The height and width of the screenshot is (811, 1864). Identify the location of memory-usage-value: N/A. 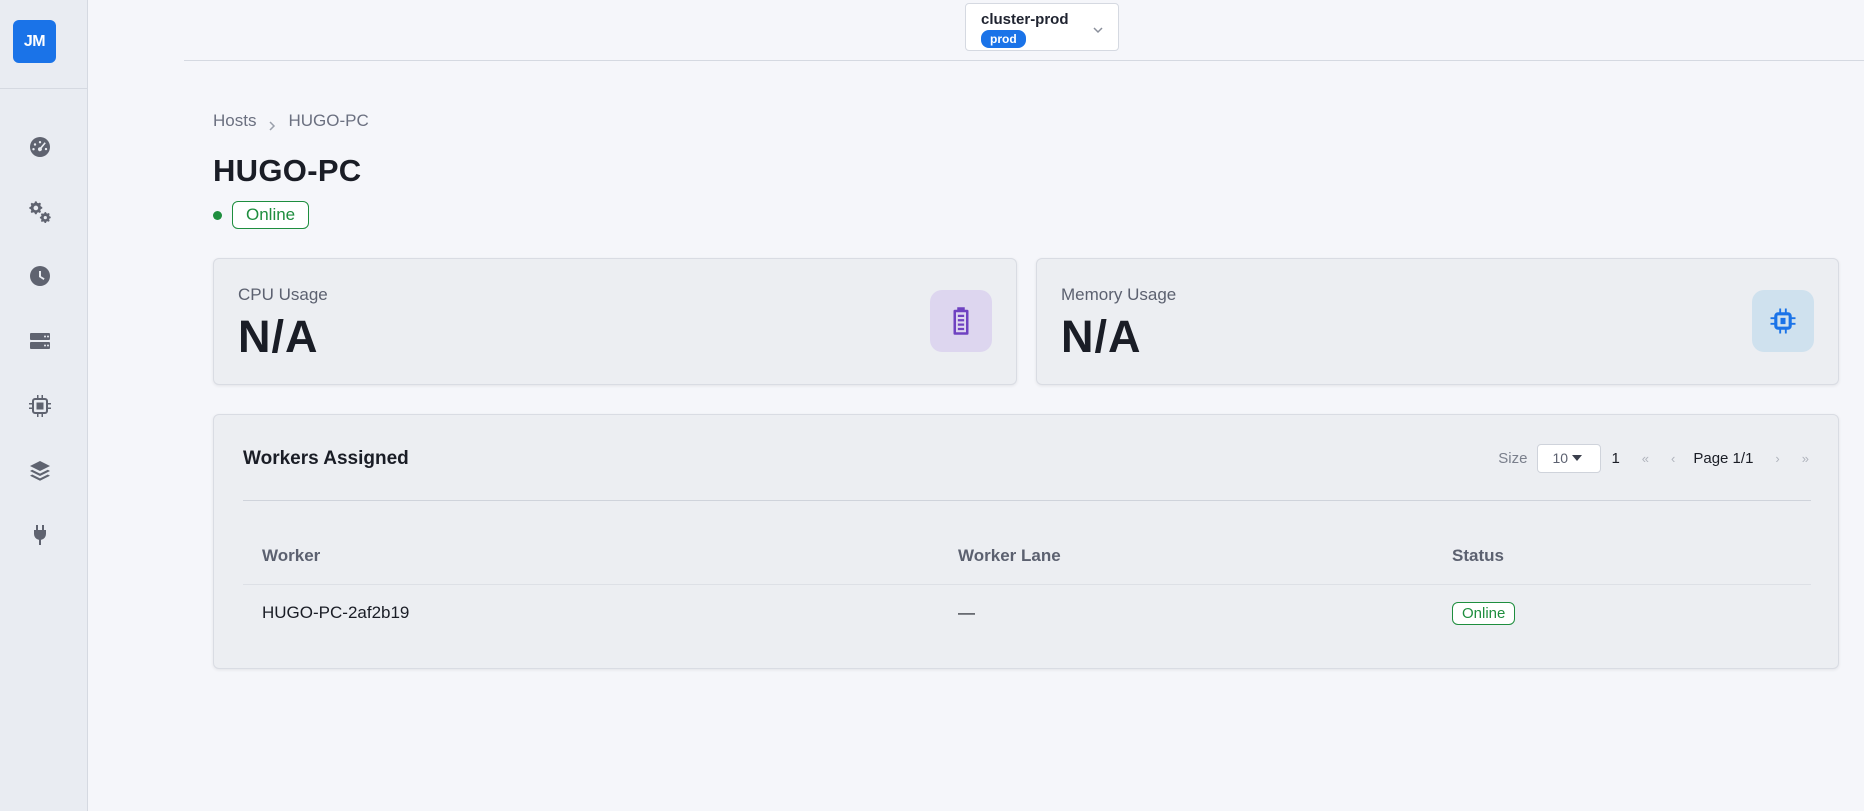
(1101, 336).